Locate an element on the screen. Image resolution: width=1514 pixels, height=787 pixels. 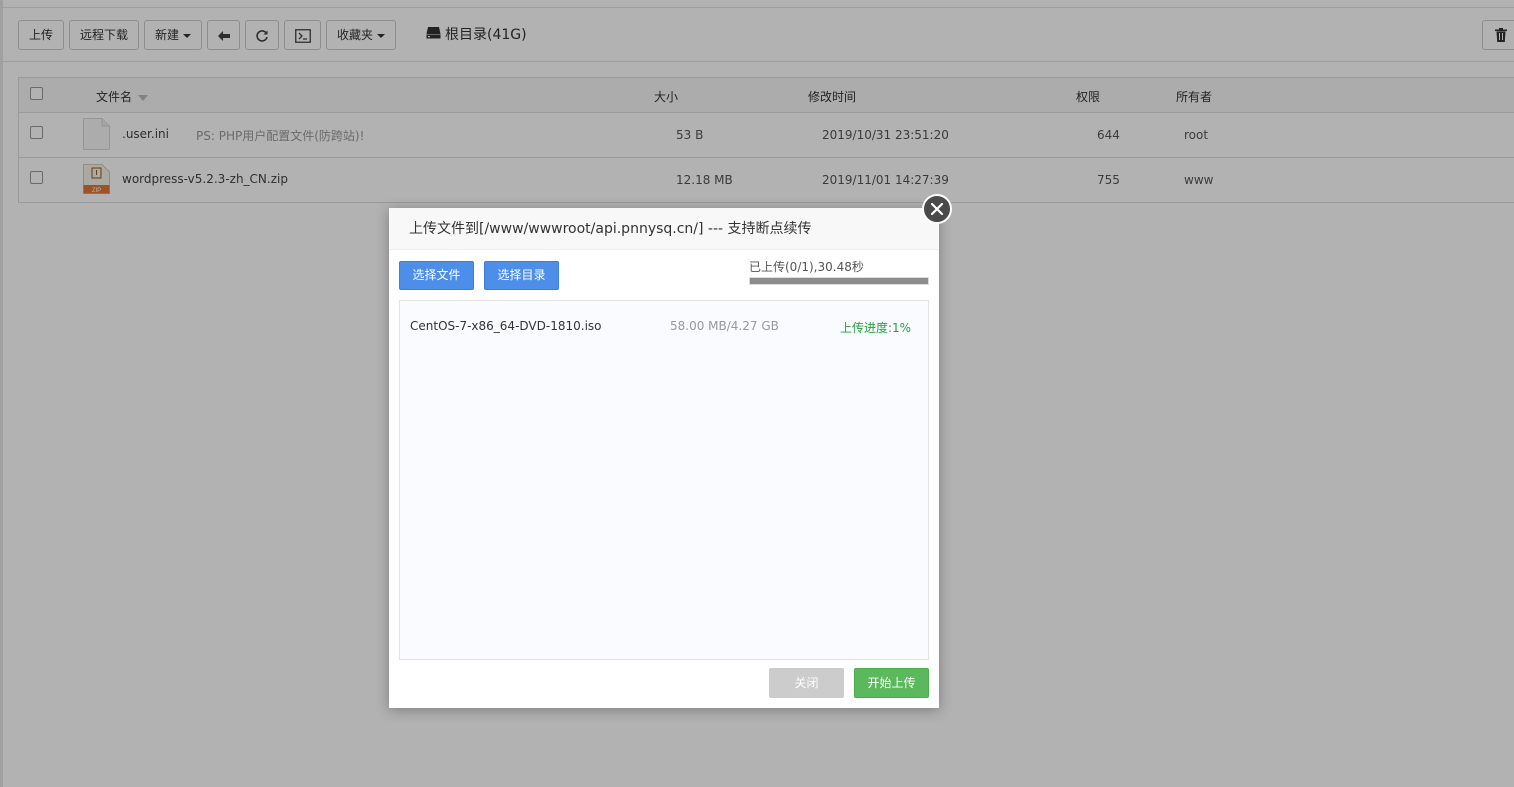
close-icon is located at coordinates (937, 209).